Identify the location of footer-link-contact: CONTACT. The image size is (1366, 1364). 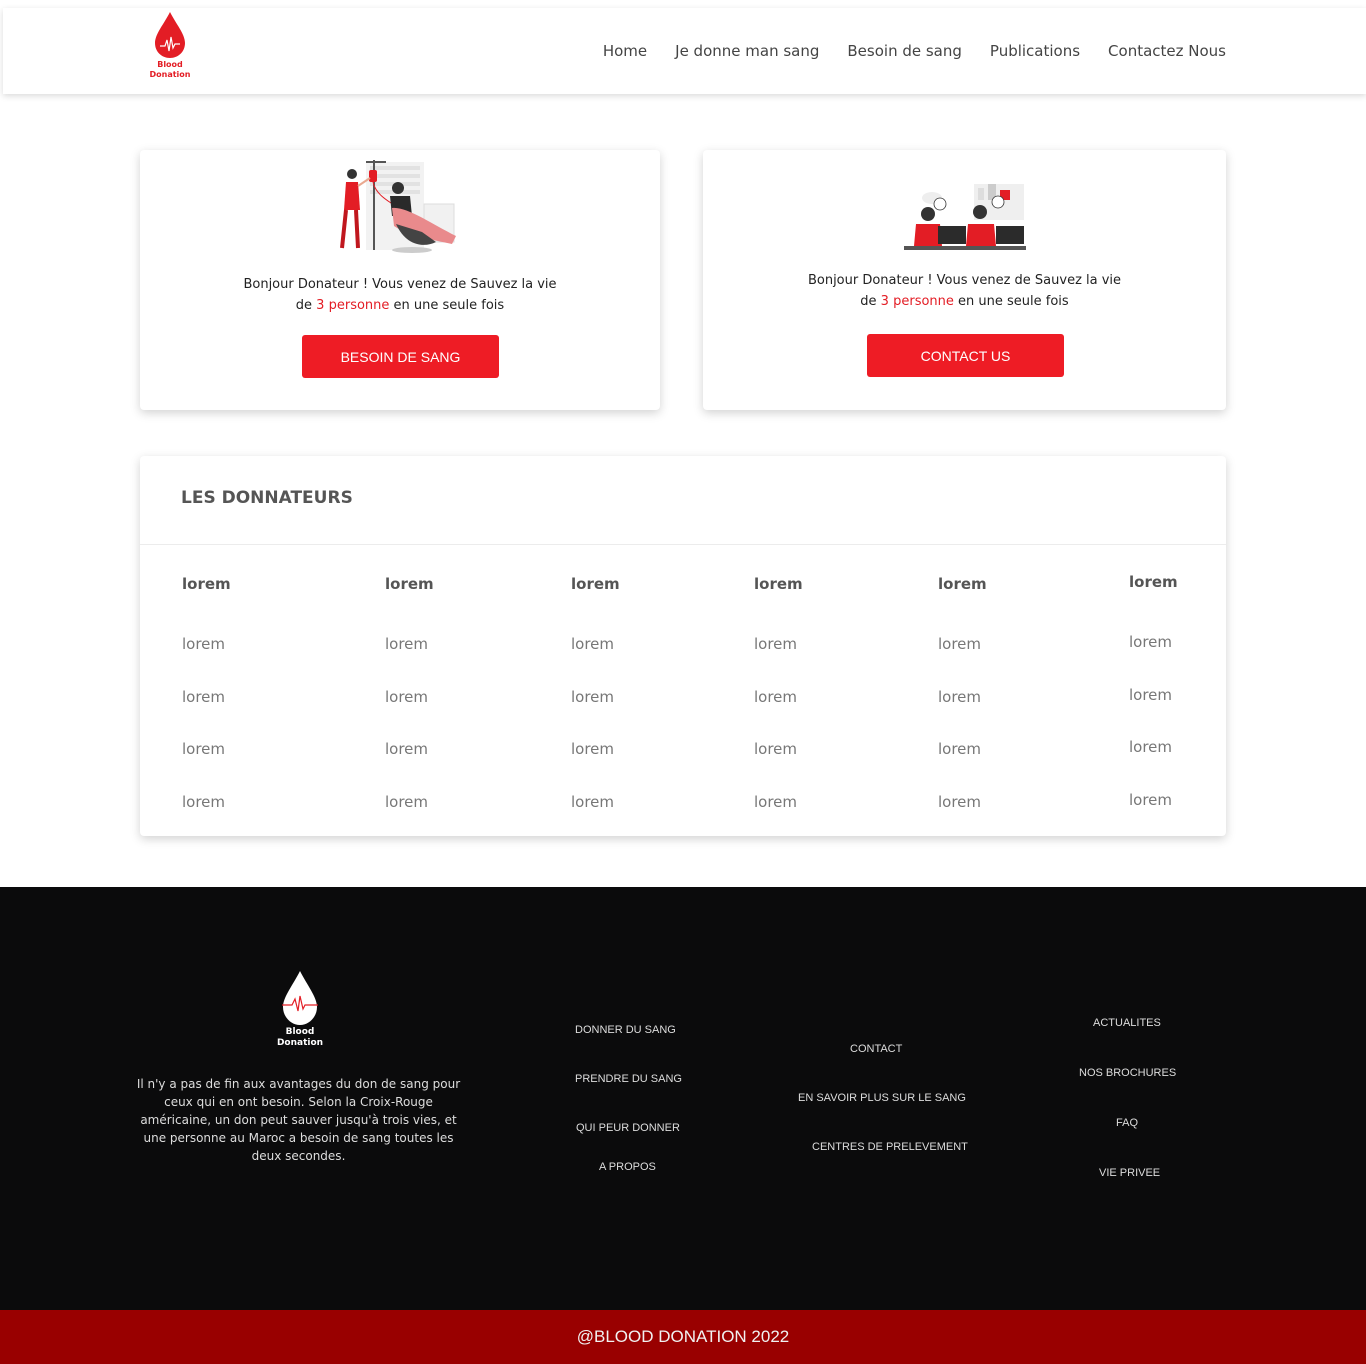
(876, 1049).